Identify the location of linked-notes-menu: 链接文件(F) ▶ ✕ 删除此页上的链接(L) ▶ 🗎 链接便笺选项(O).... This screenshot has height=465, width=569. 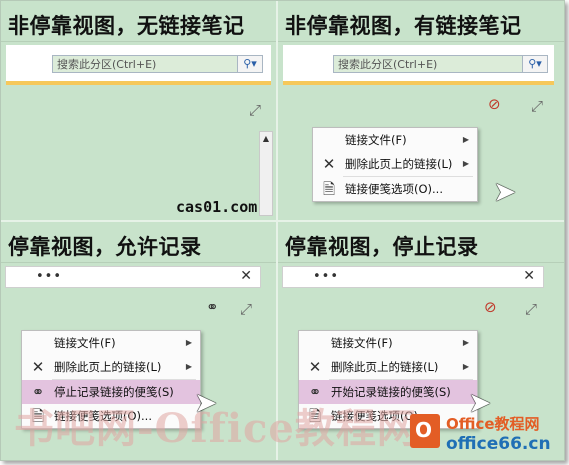
(395, 164).